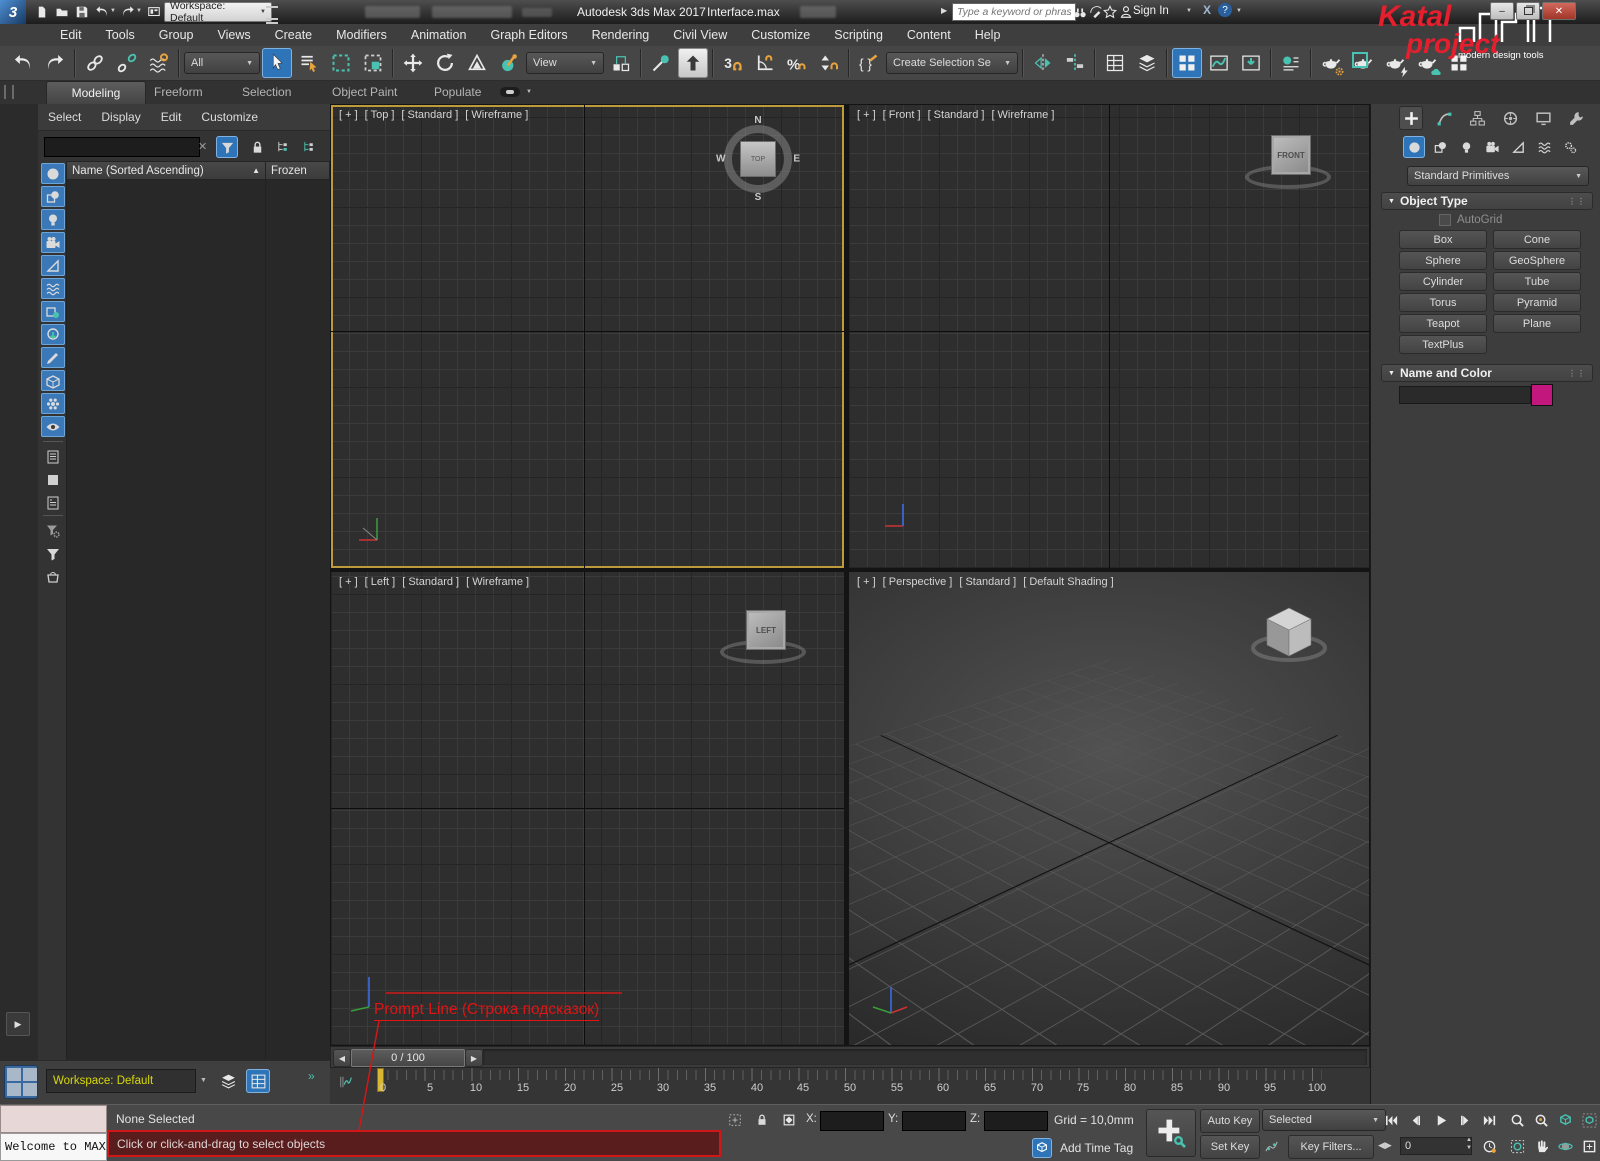 The height and width of the screenshot is (1161, 1600). What do you see at coordinates (693, 63) in the screenshot?
I see `keyboard-shortcut-override-toggle` at bounding box center [693, 63].